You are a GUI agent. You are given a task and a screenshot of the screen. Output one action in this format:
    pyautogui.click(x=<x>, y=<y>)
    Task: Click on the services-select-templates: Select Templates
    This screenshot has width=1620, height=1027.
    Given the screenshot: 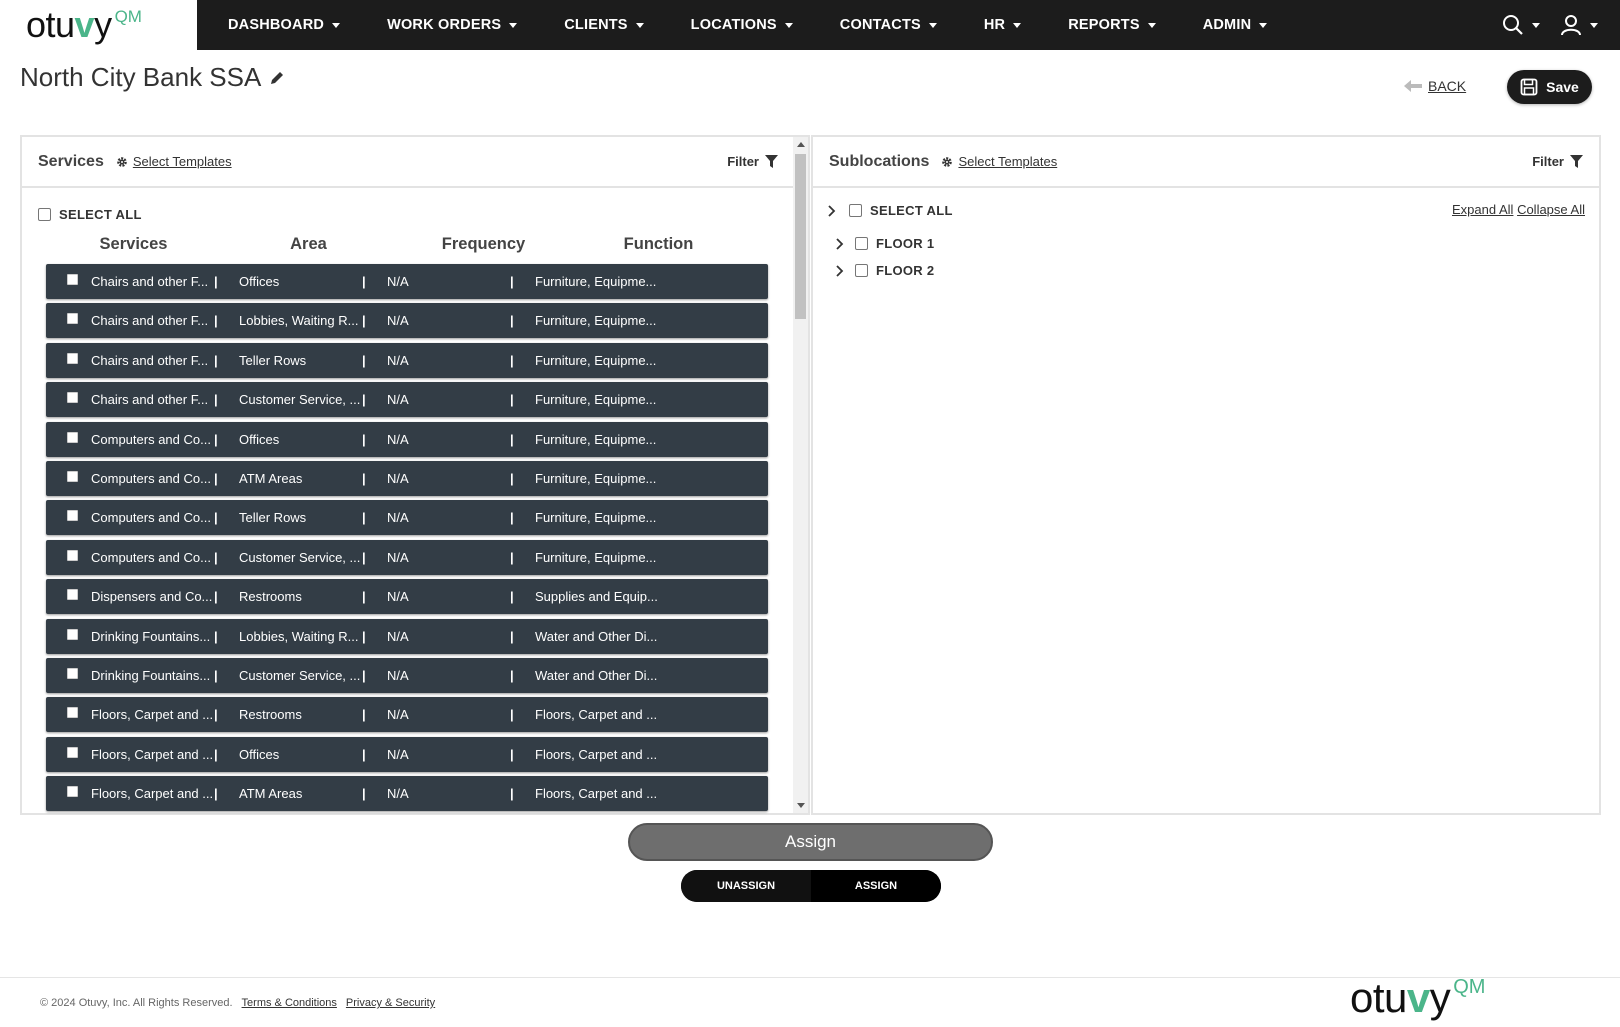 What is the action you would take?
    pyautogui.click(x=174, y=161)
    